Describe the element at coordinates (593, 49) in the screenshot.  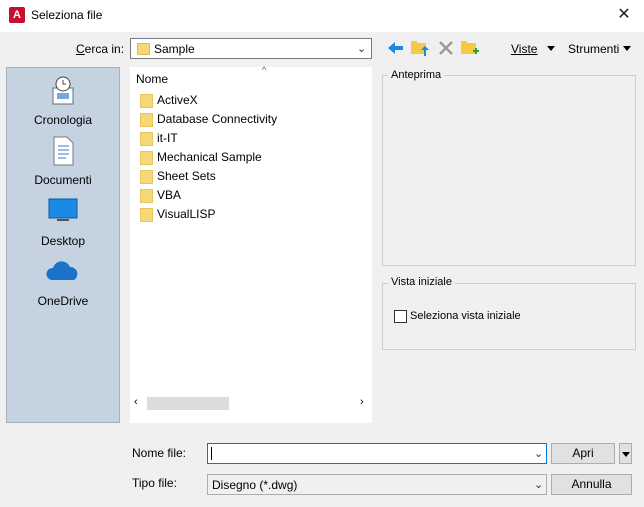
I see `tools-menu-label: Strumenti` at that location.